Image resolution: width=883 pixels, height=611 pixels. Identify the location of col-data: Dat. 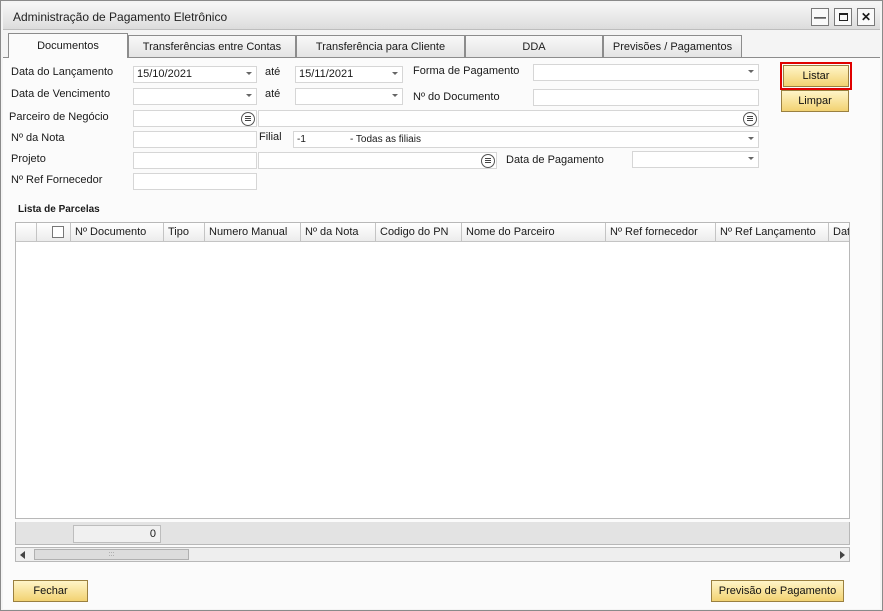
(838, 232).